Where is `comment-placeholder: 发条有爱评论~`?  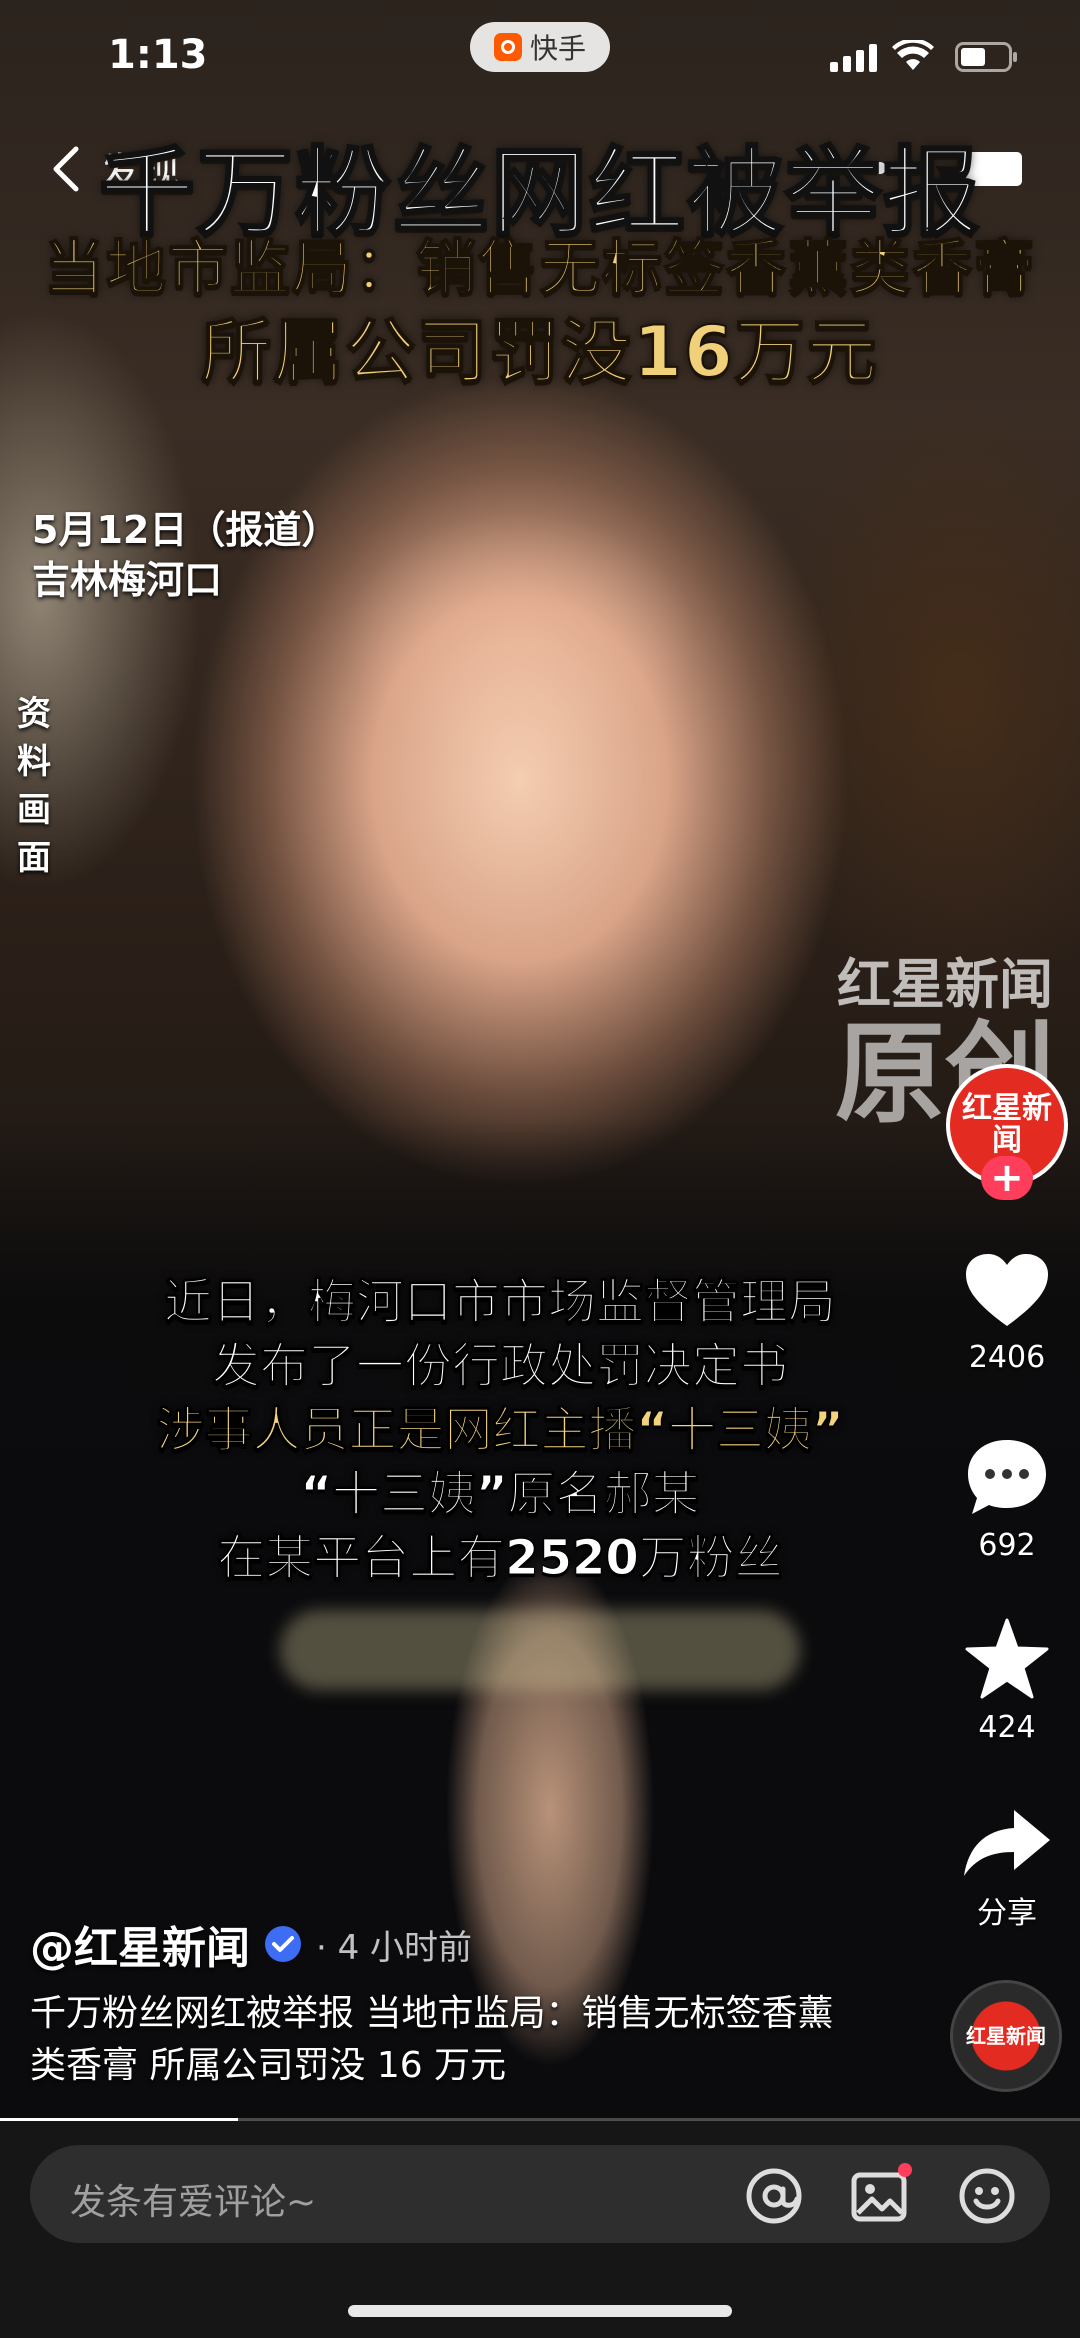 comment-placeholder: 发条有爱评论~ is located at coordinates (193, 2202).